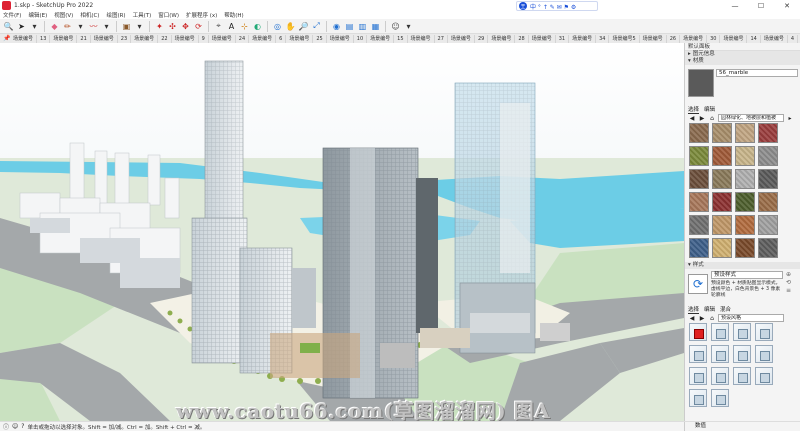  I want to click on menu-item-8: 帮助(H), so click(233, 15).